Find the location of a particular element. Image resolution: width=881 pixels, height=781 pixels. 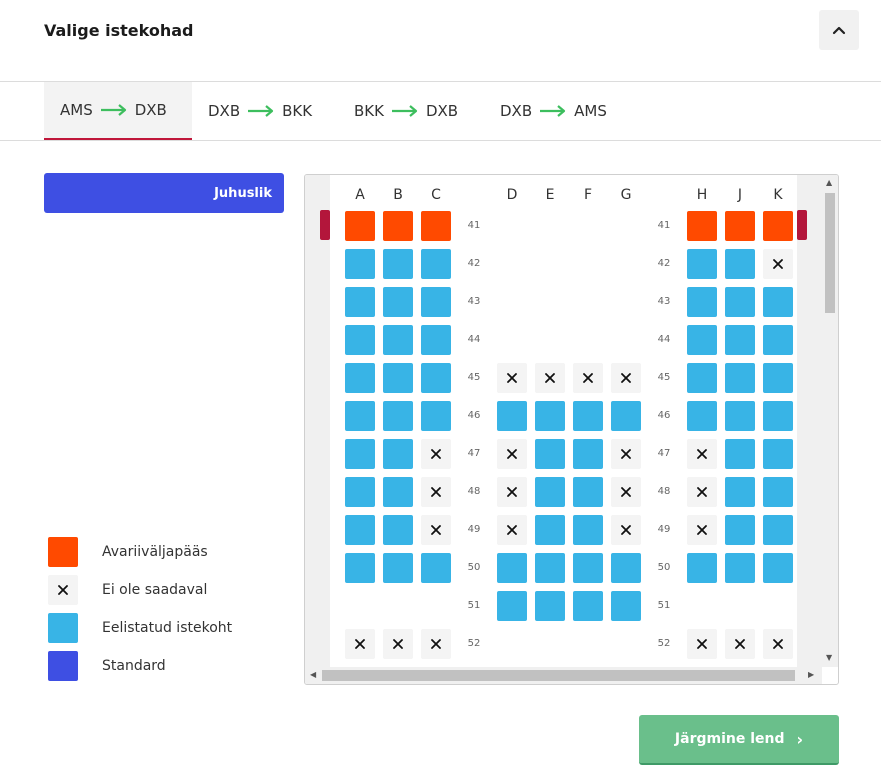

scroll-down-arrow-icon: ▼ is located at coordinates (829, 657).